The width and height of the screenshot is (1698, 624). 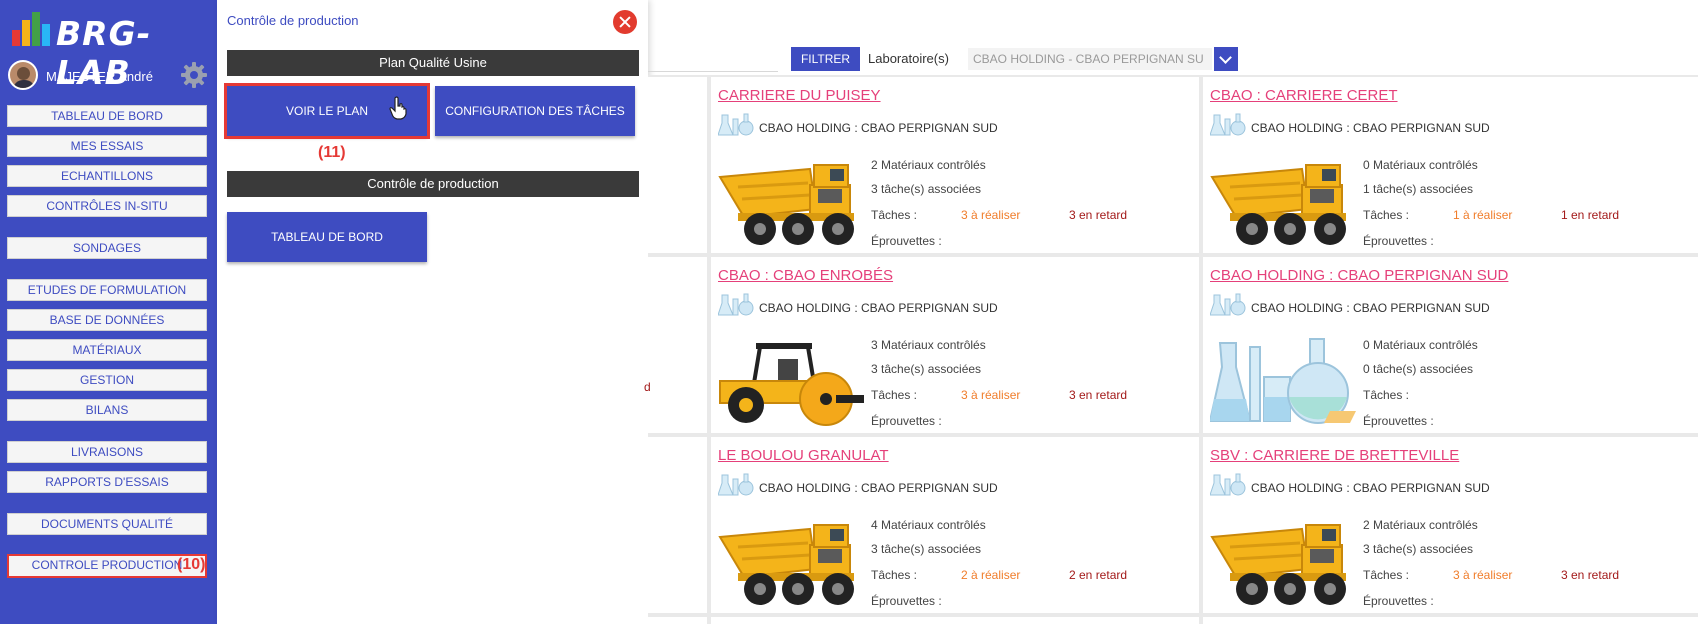 I want to click on configuration-taches-button: CONFIGURATION DES TÂCHES, so click(x=535, y=111).